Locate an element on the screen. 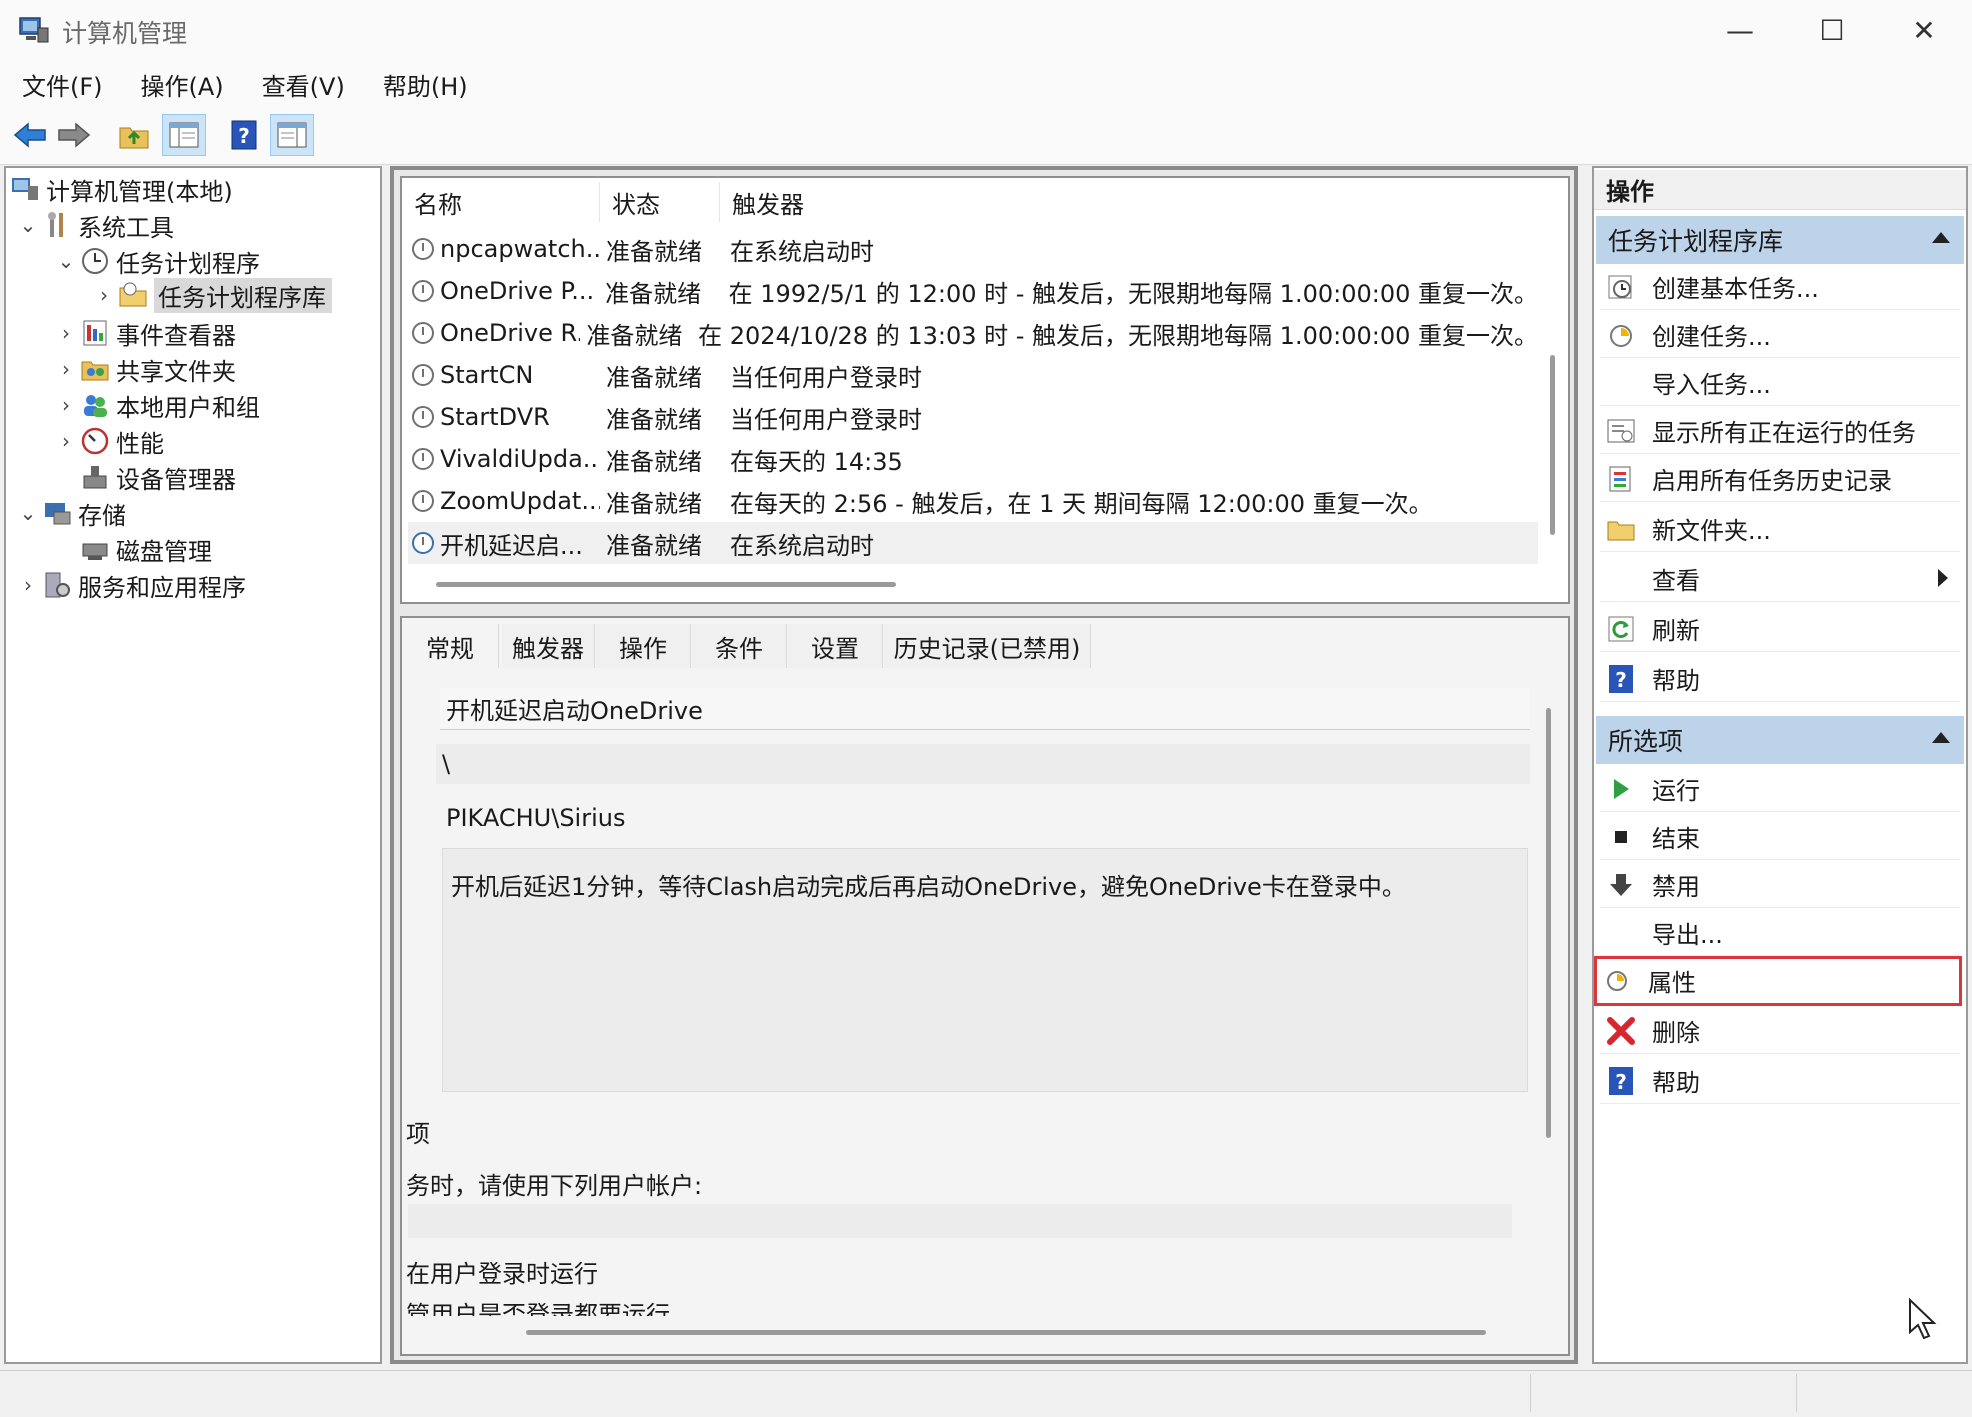 This screenshot has width=1972, height=1417. tree-node-storage: ⌄ 存储 is located at coordinates (70, 513).